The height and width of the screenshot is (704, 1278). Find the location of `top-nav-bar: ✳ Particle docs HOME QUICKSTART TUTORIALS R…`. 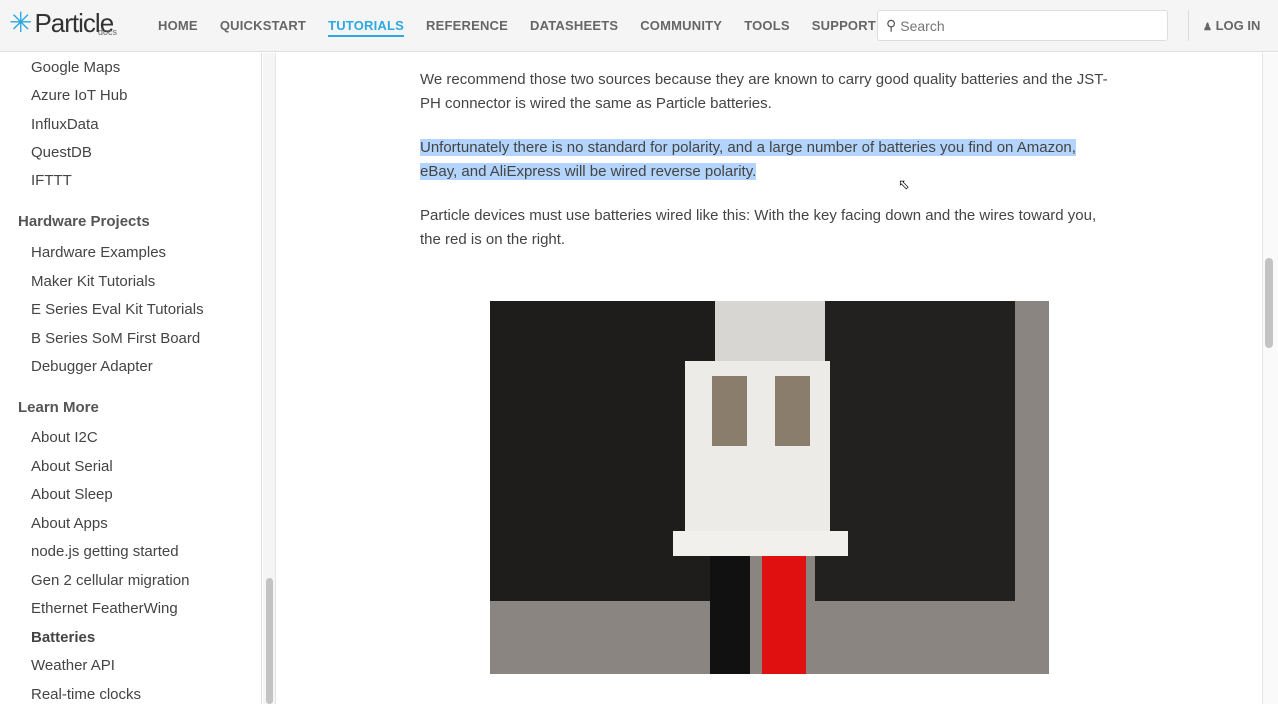

top-nav-bar: ✳ Particle docs HOME QUICKSTART TUTORIALS R… is located at coordinates (639, 26).